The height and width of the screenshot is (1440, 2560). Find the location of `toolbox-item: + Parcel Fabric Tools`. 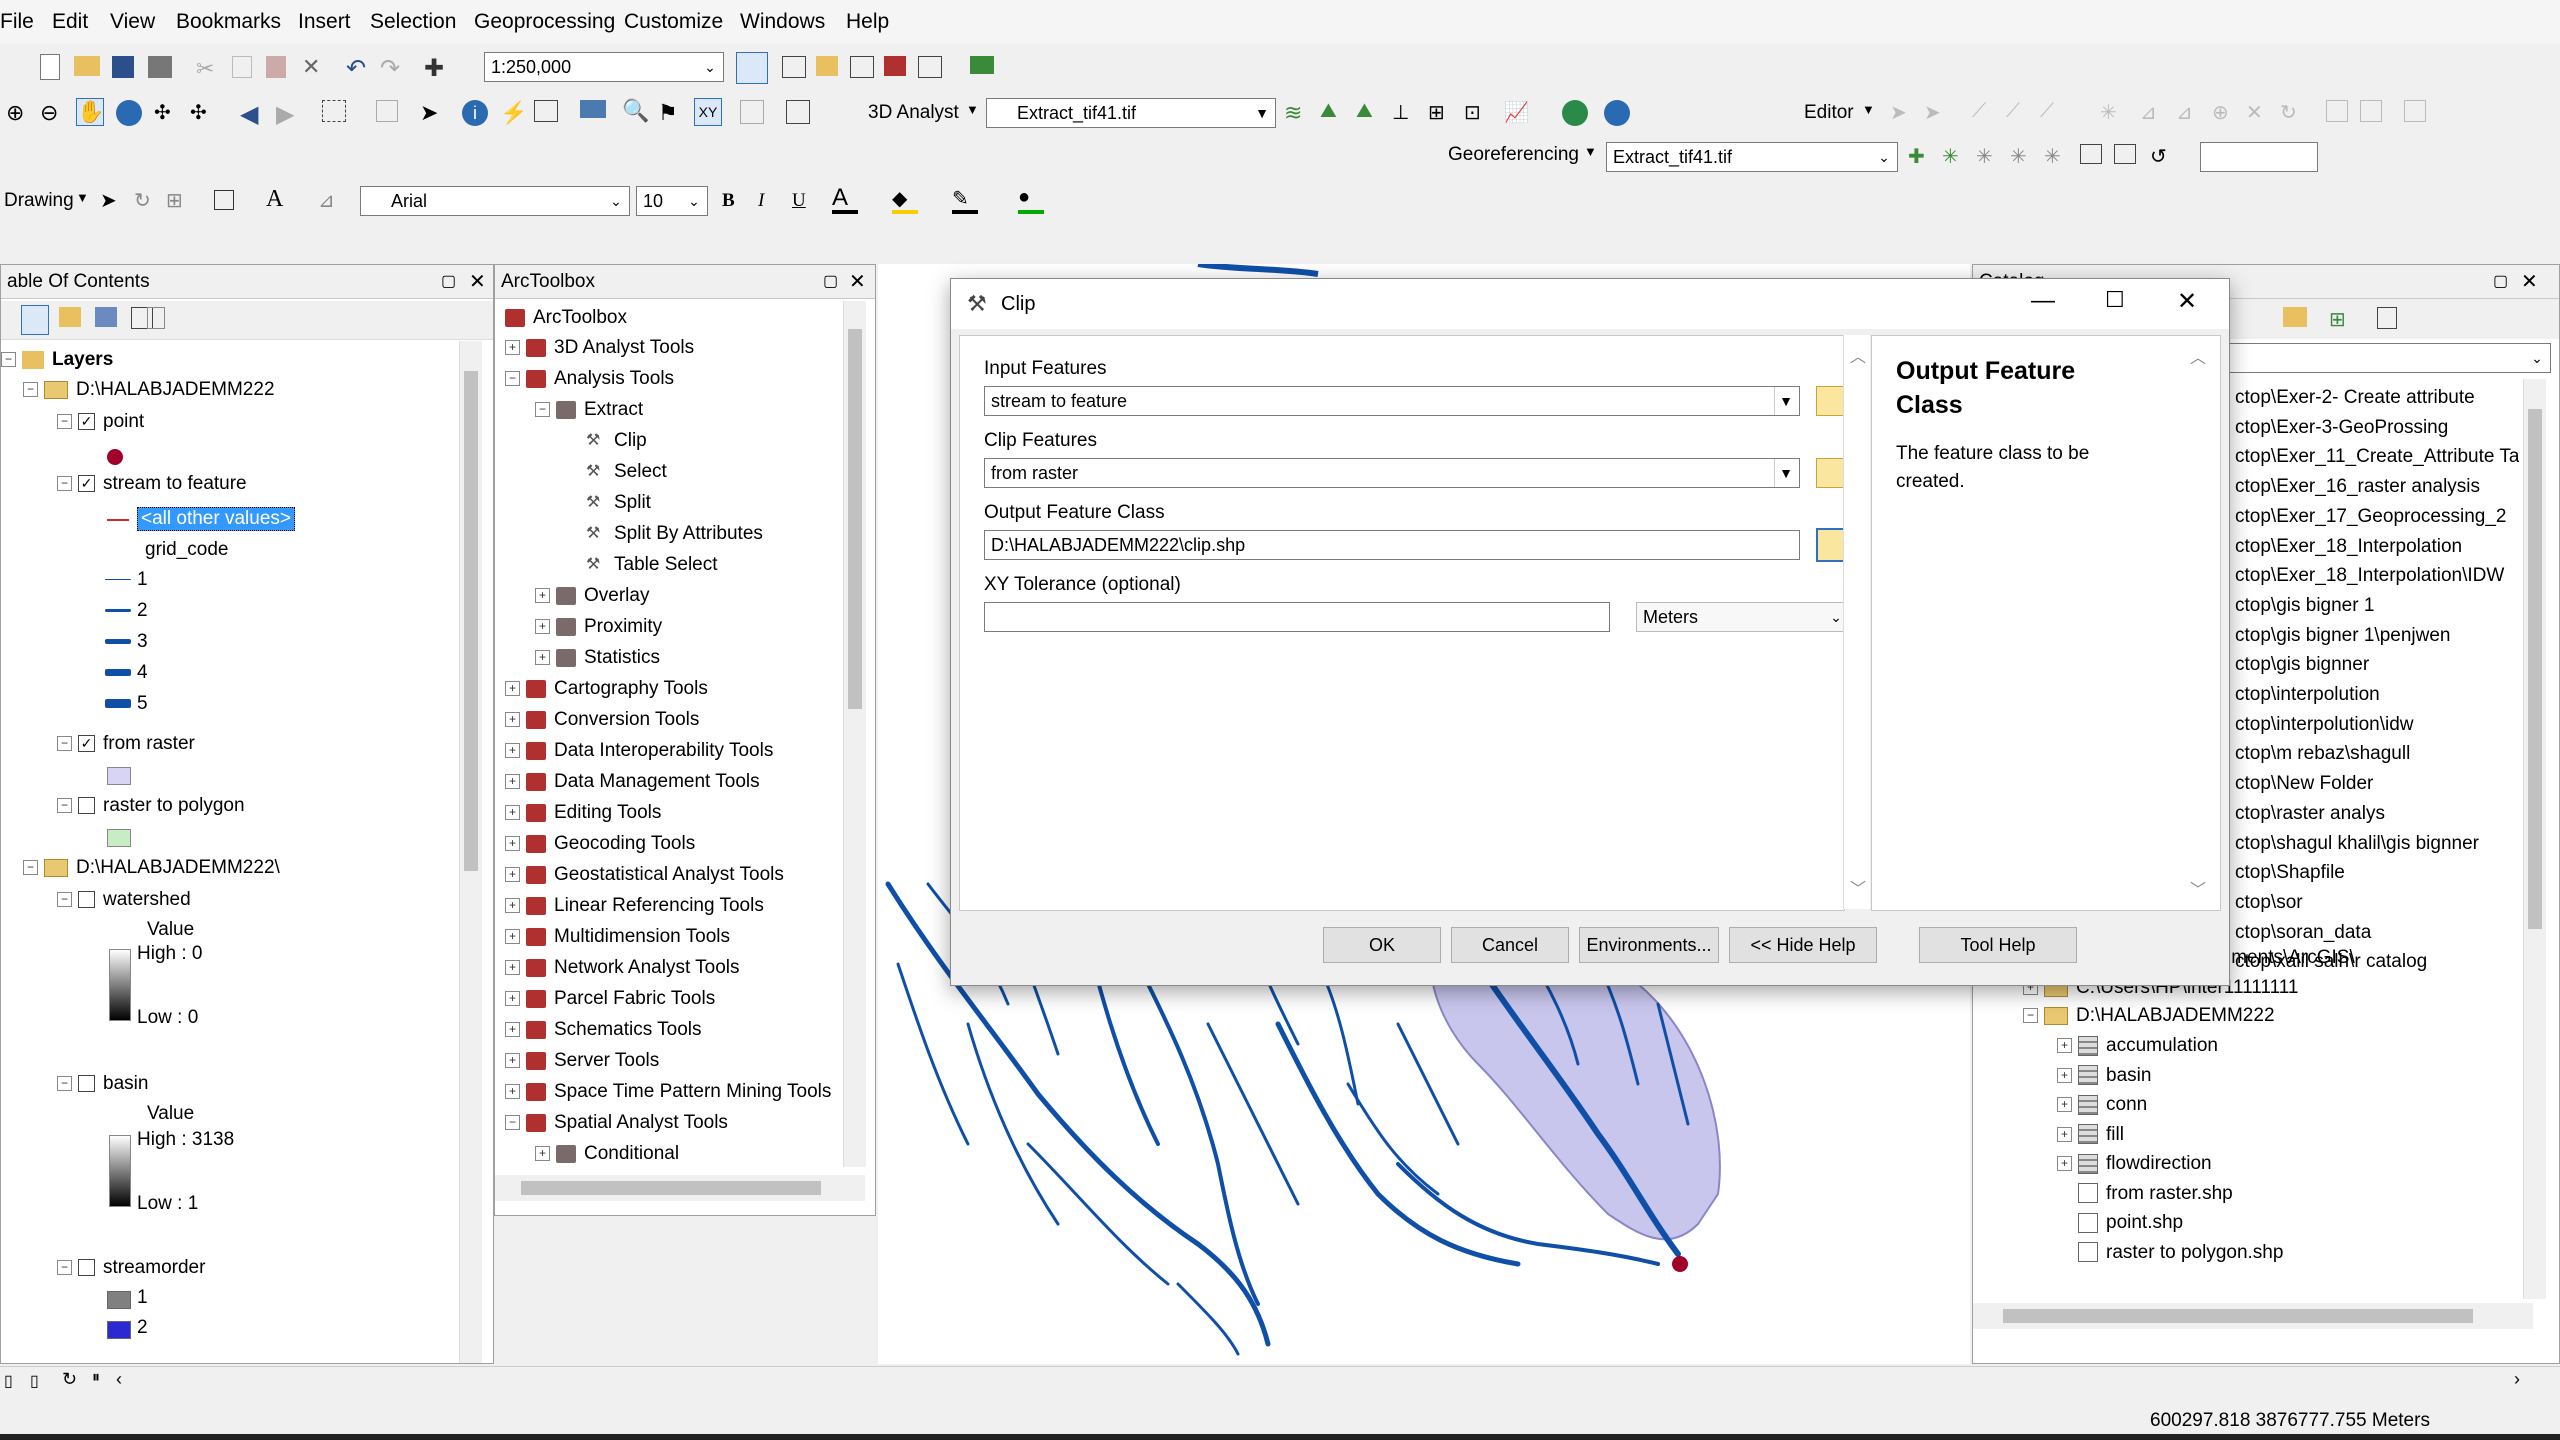

toolbox-item: + Parcel Fabric Tools is located at coordinates (610, 999).